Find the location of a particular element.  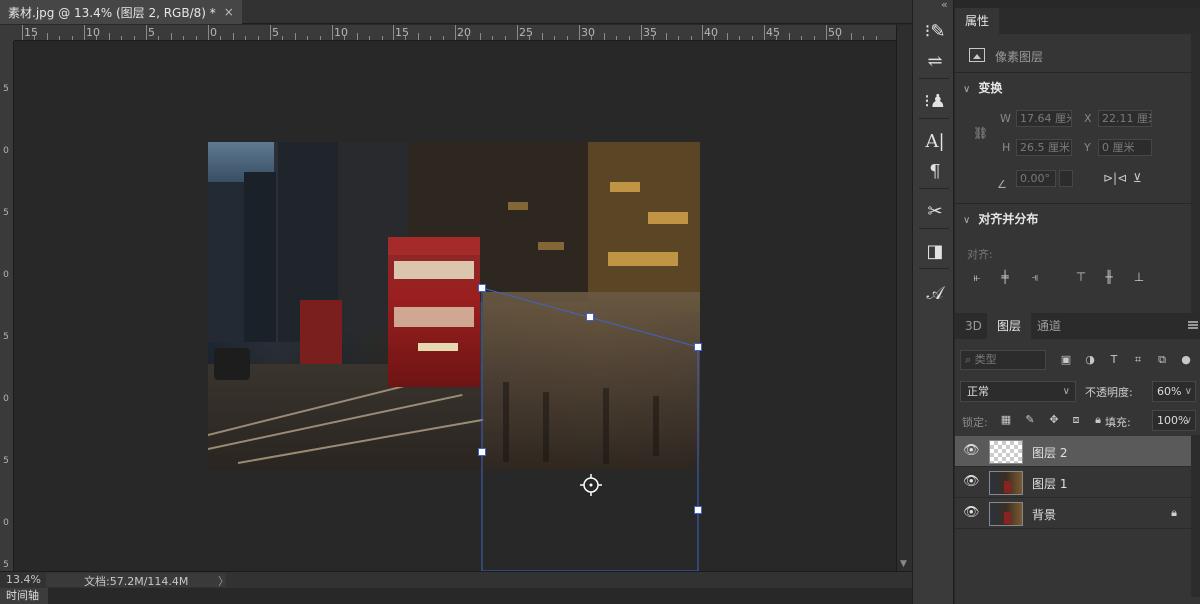

layer-name: 背景 is located at coordinates (1044, 514).